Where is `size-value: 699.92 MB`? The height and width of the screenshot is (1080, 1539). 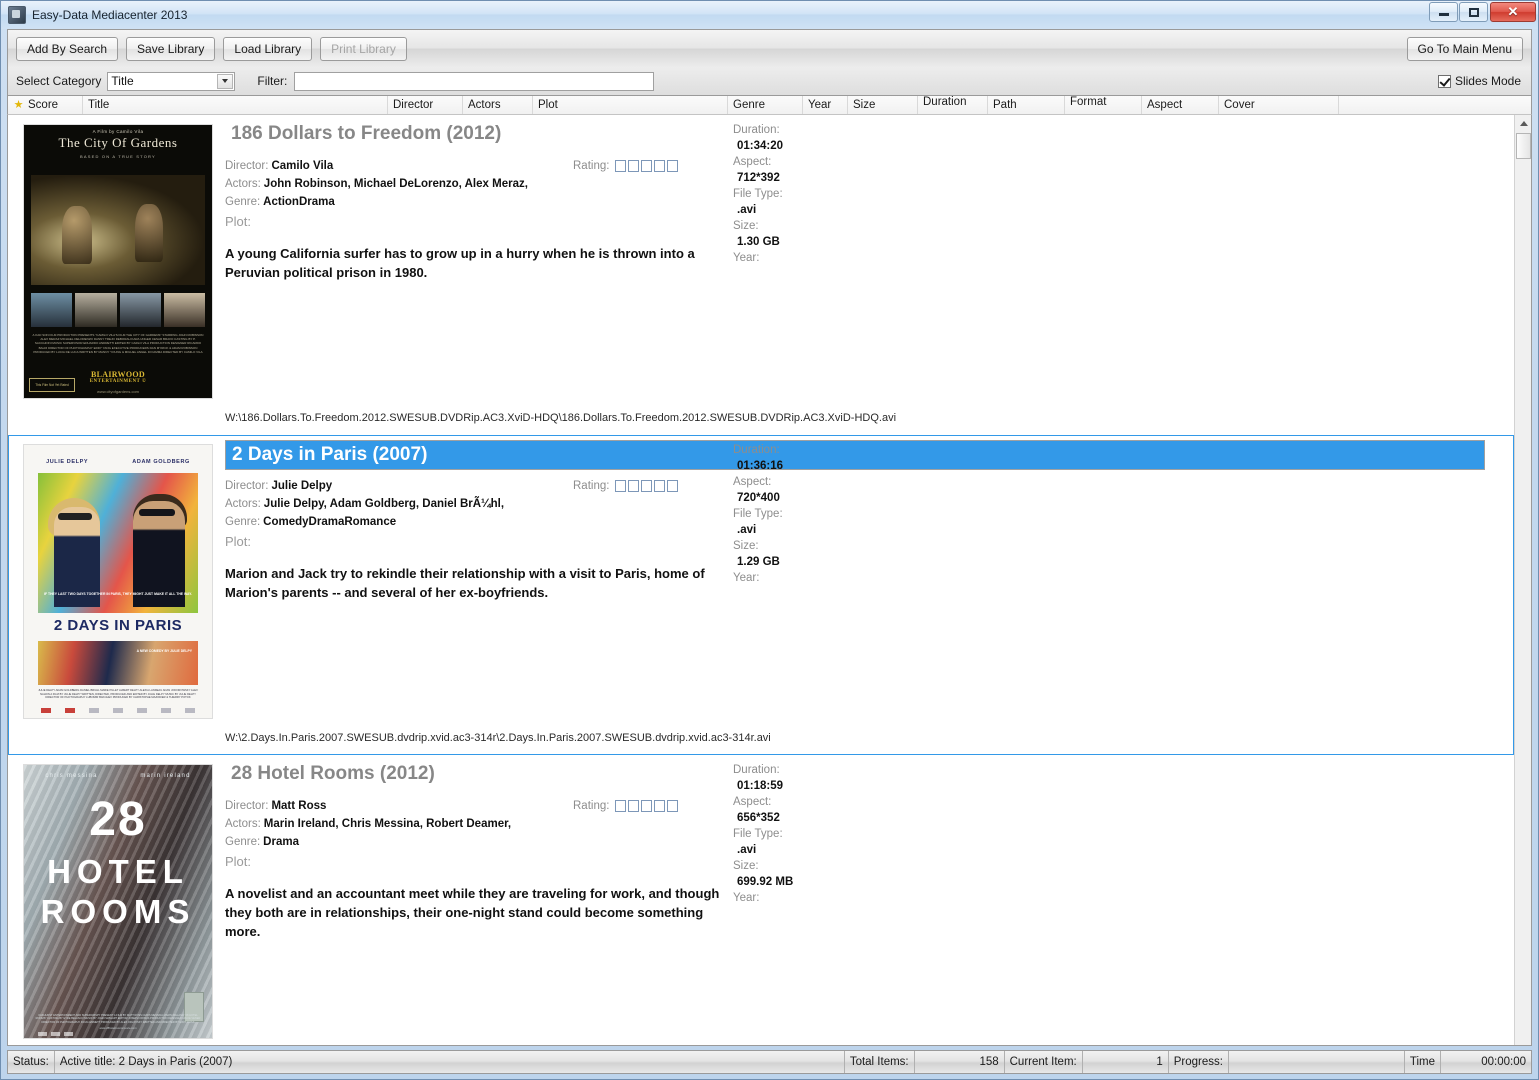
size-value: 699.92 MB is located at coordinates (765, 882).